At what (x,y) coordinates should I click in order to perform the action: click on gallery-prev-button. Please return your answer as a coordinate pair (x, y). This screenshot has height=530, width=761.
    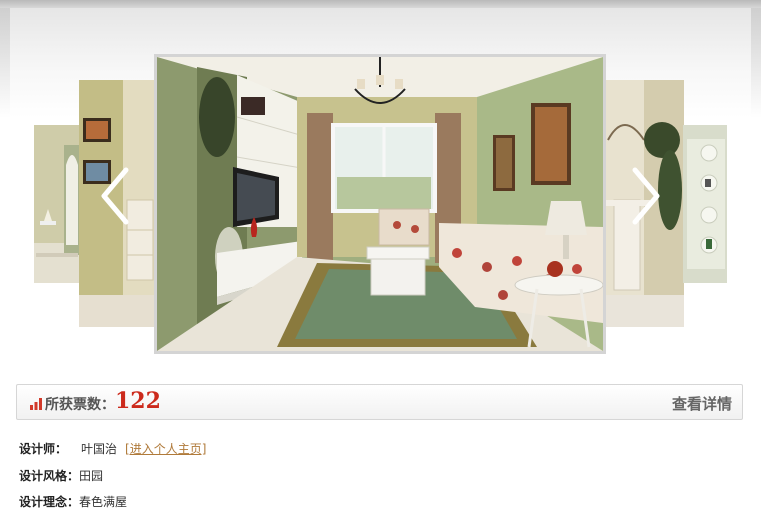
    Looking at the image, I should click on (115, 196).